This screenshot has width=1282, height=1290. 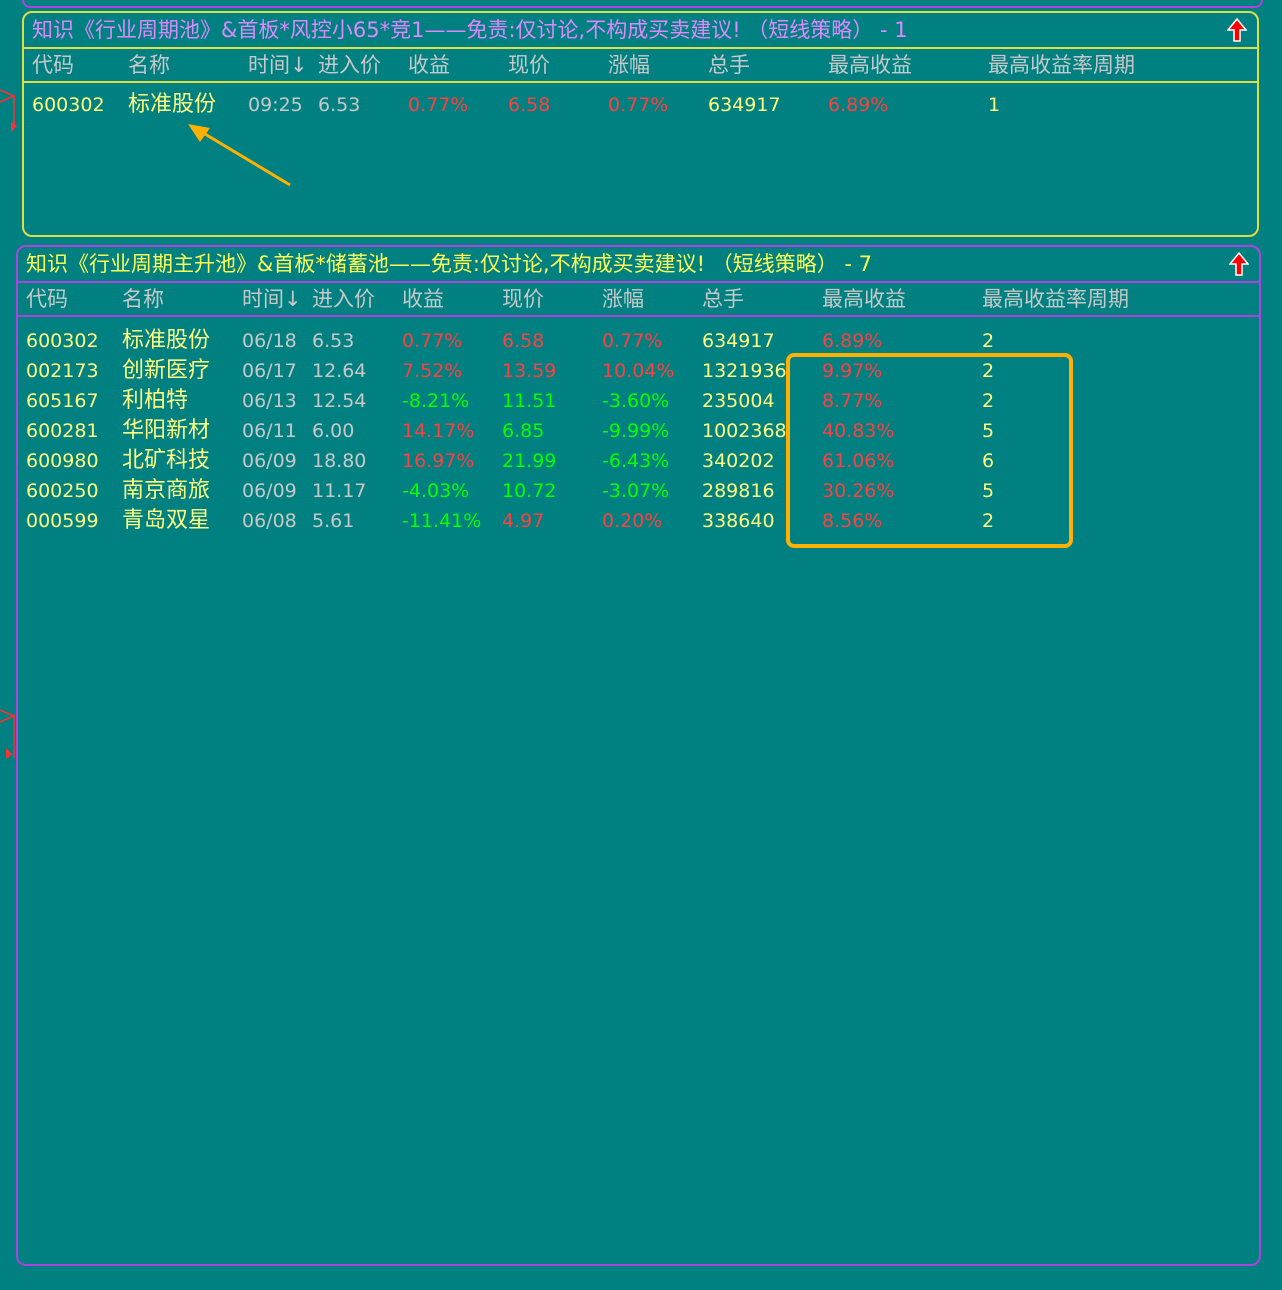 What do you see at coordinates (638, 371) in the screenshot?
I see `cell-change: 10.04%` at bounding box center [638, 371].